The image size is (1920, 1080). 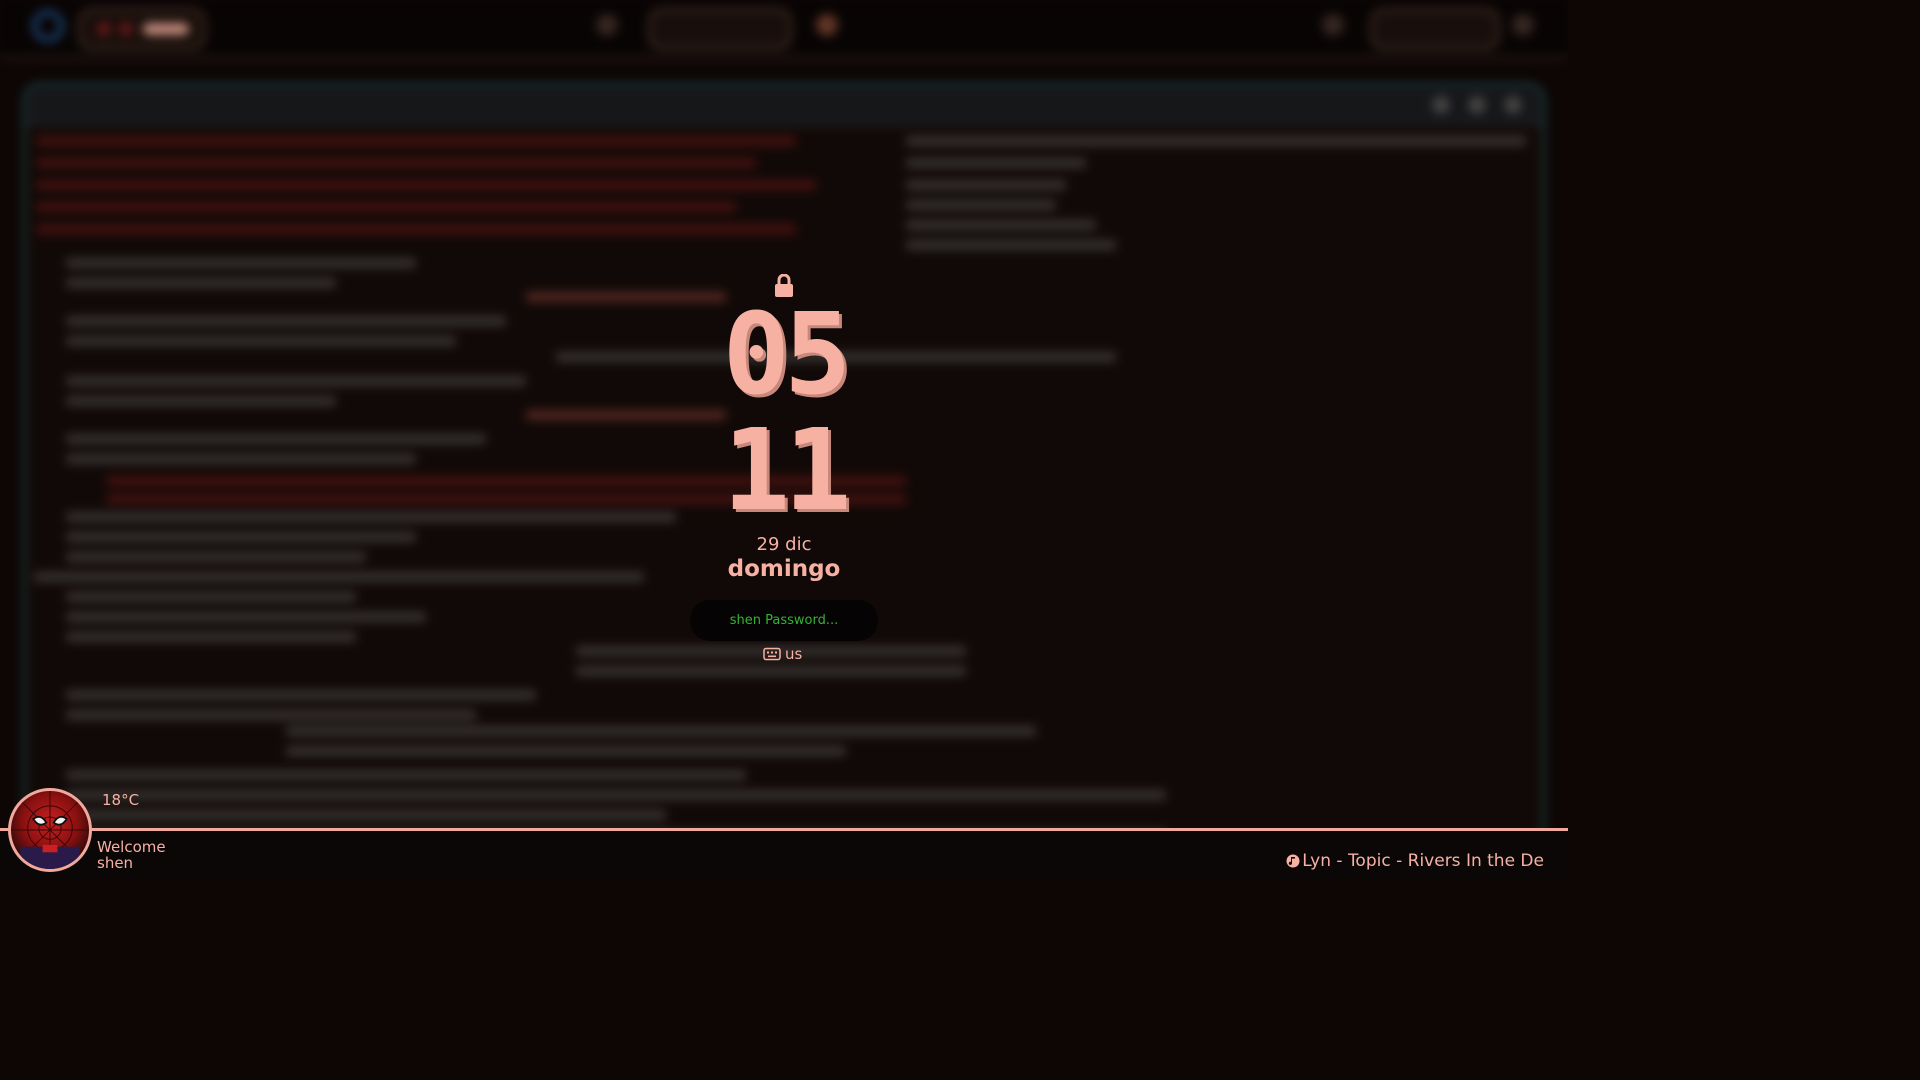 What do you see at coordinates (1435, 29) in the screenshot?
I see `system-pill` at bounding box center [1435, 29].